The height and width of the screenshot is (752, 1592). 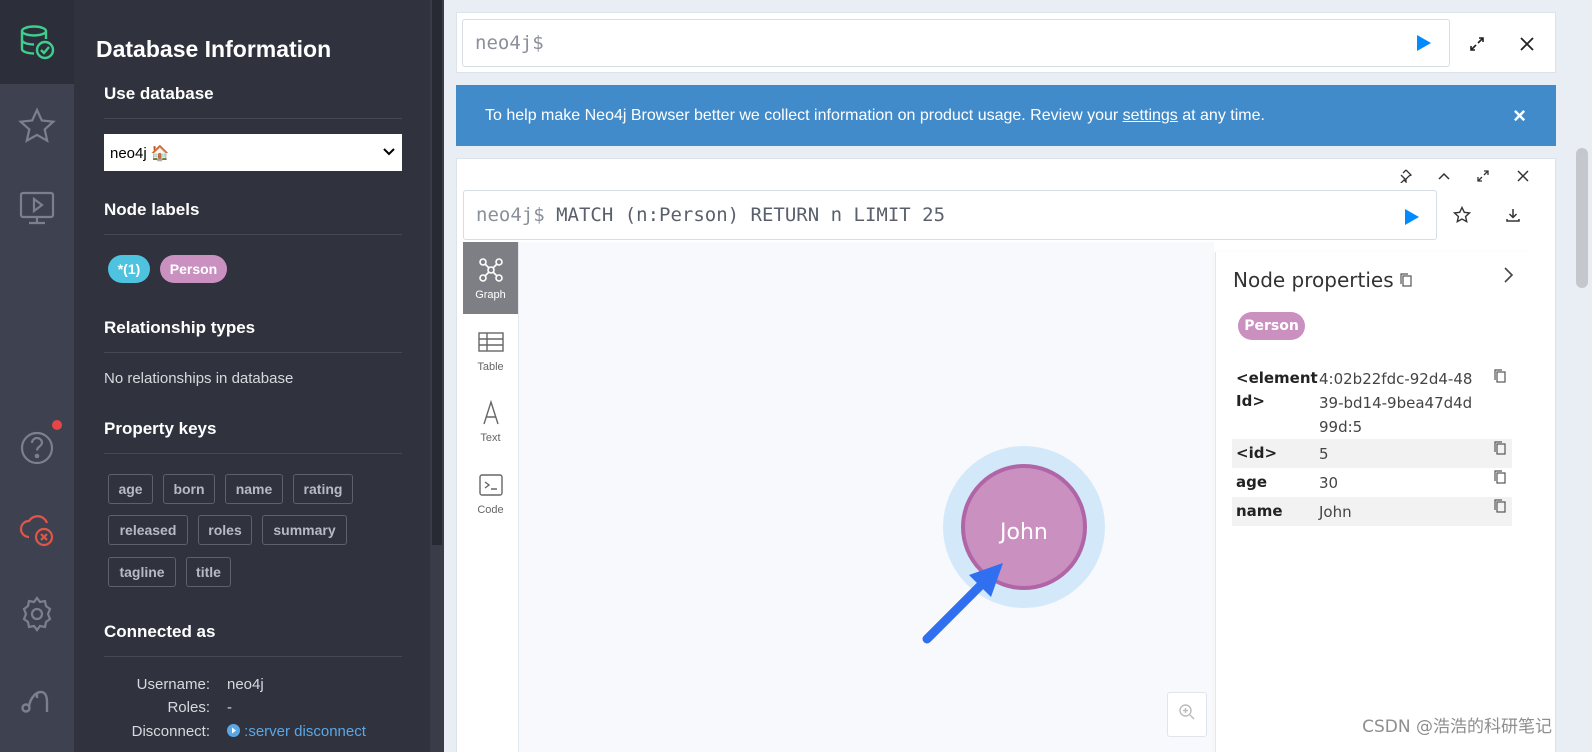 I want to click on property-key-tag: summary, so click(x=304, y=530).